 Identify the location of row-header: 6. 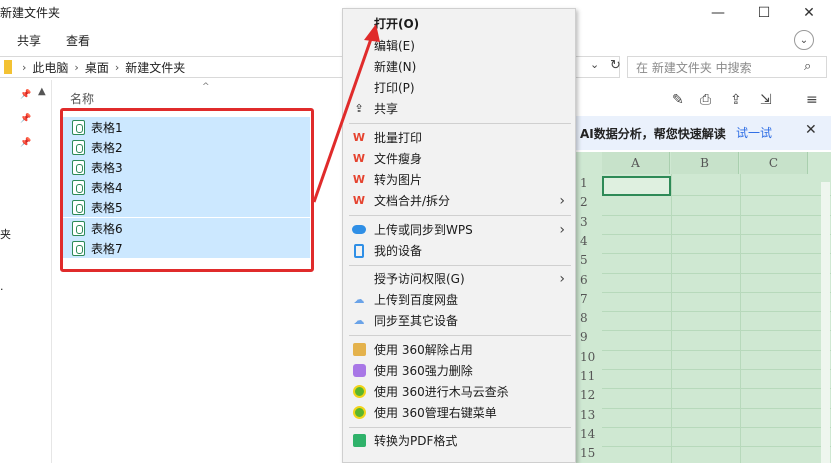
(584, 279).